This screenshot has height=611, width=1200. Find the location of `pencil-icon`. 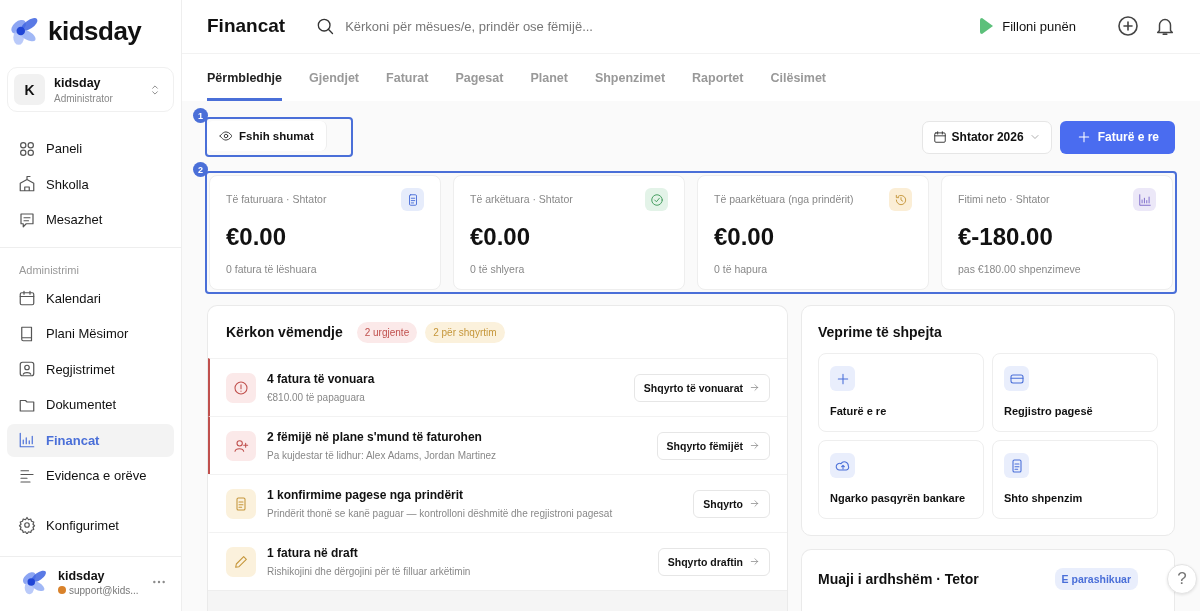

pencil-icon is located at coordinates (241, 561).